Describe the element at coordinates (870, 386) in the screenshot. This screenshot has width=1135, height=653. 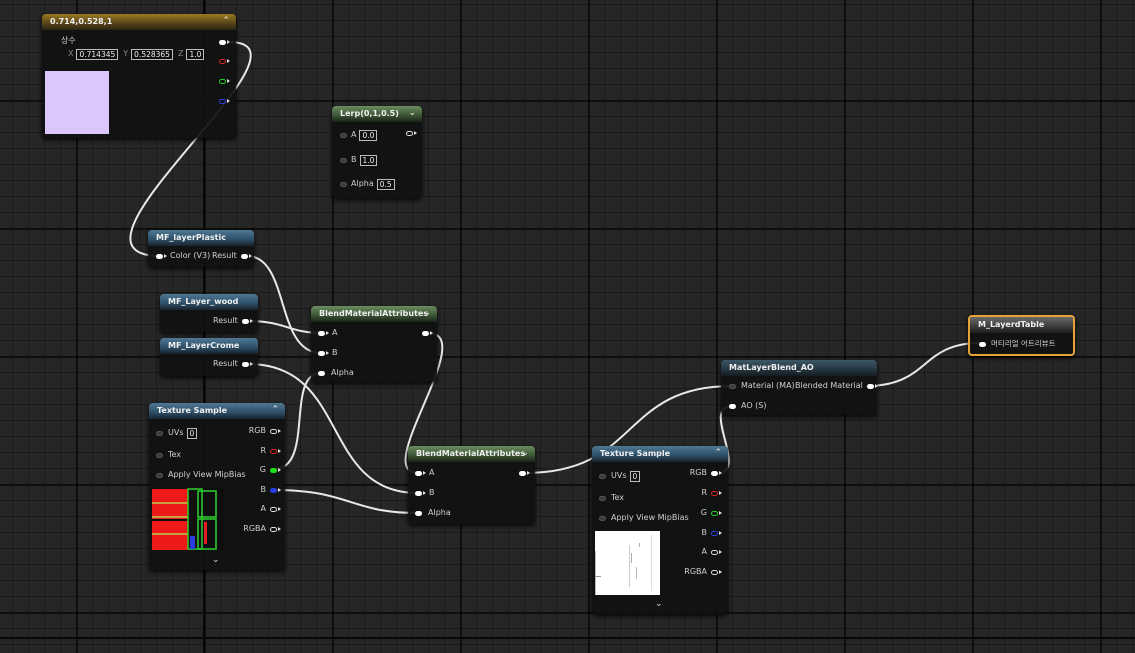
I see `output-pin-blended` at that location.